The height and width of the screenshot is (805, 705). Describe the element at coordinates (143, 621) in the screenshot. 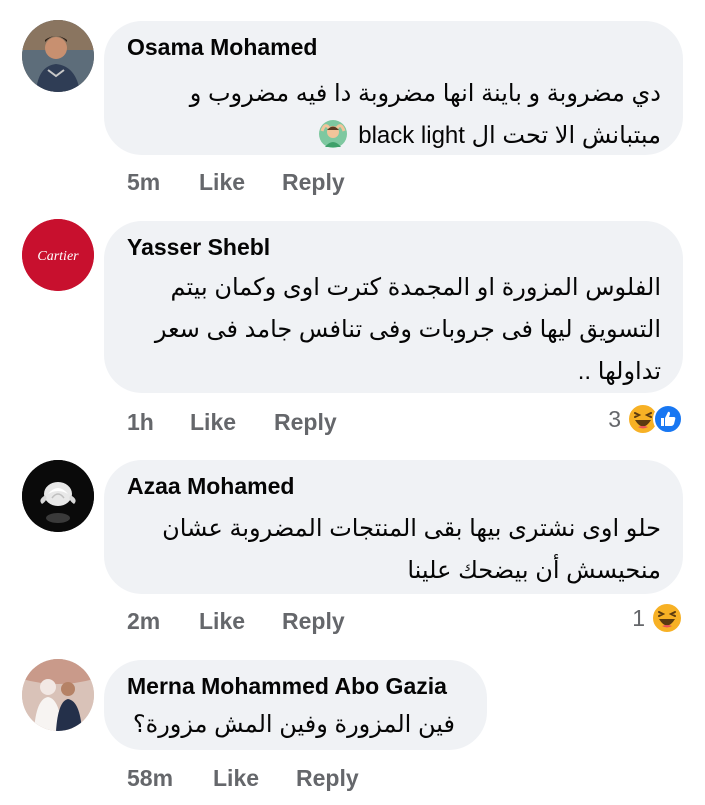

I see `comment-timestamp: 2m` at that location.